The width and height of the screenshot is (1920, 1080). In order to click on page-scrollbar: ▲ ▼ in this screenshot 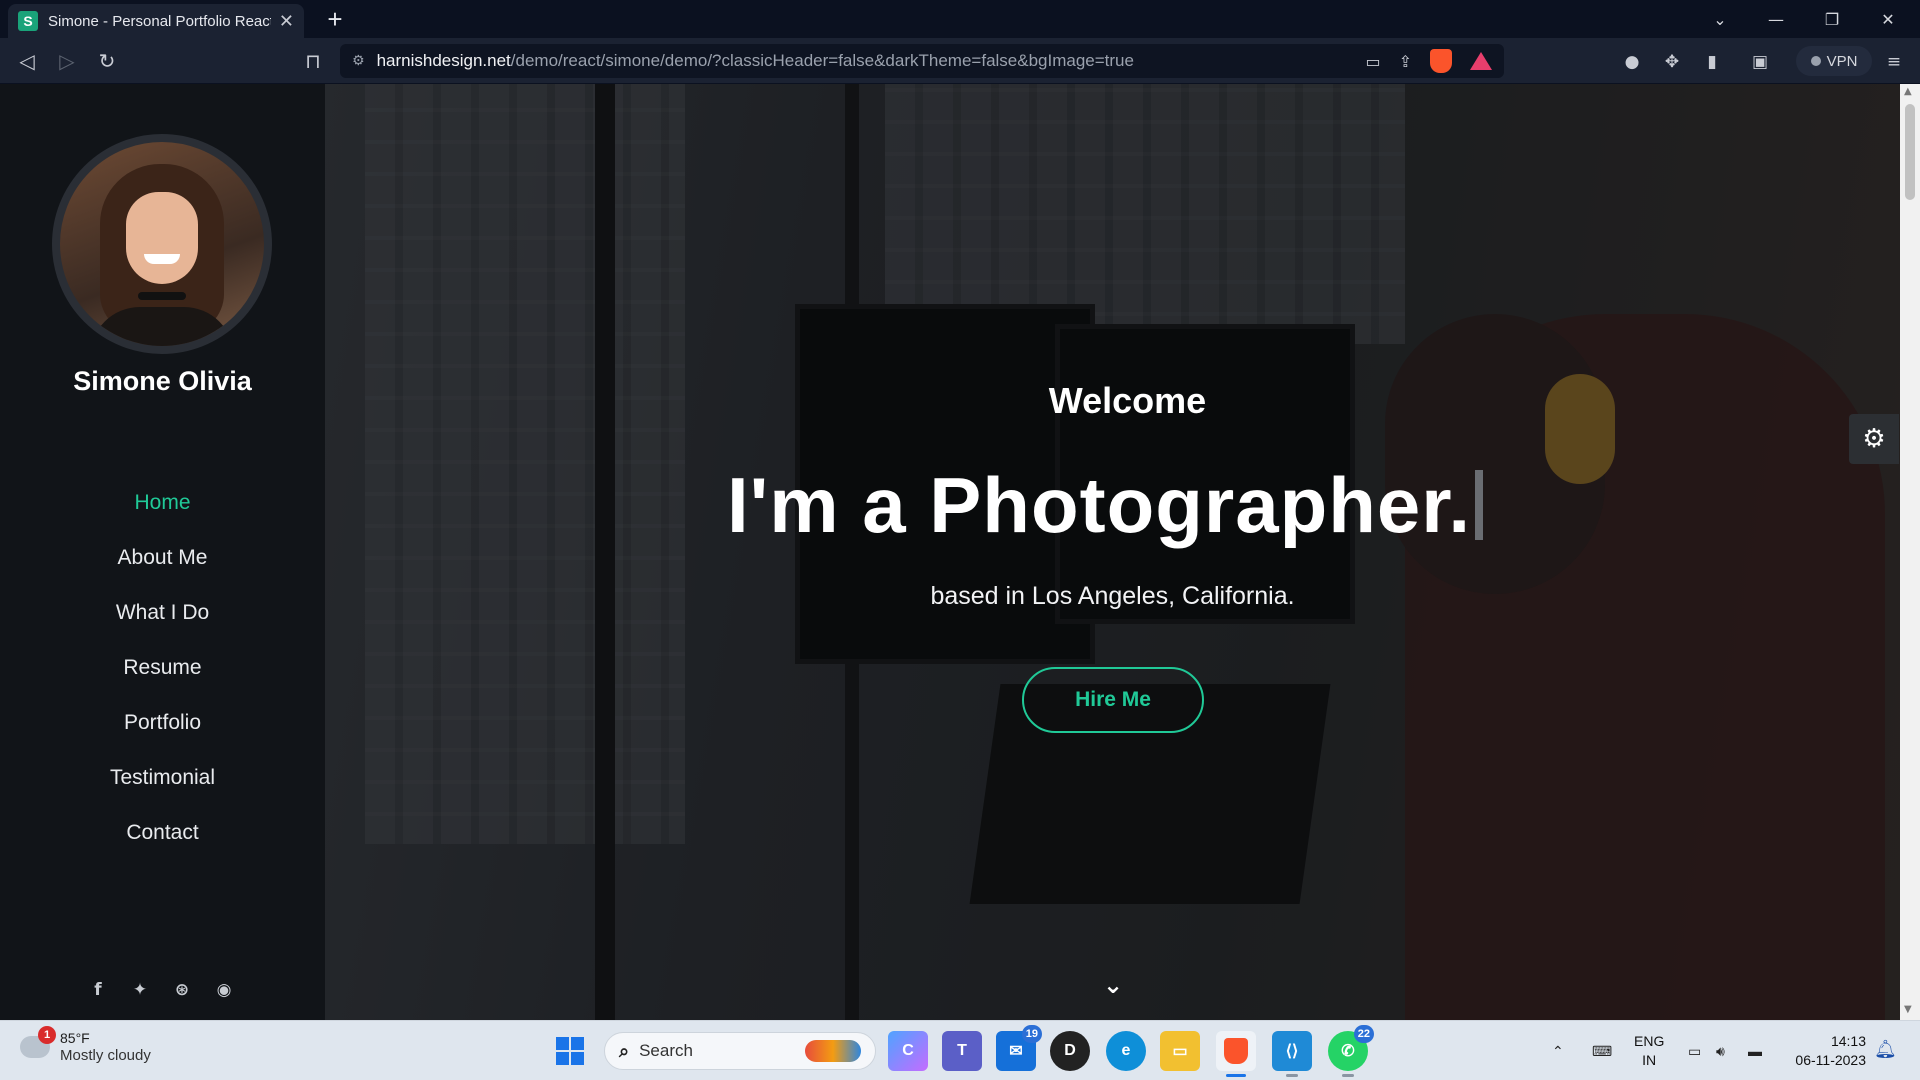, I will do `click(1910, 552)`.